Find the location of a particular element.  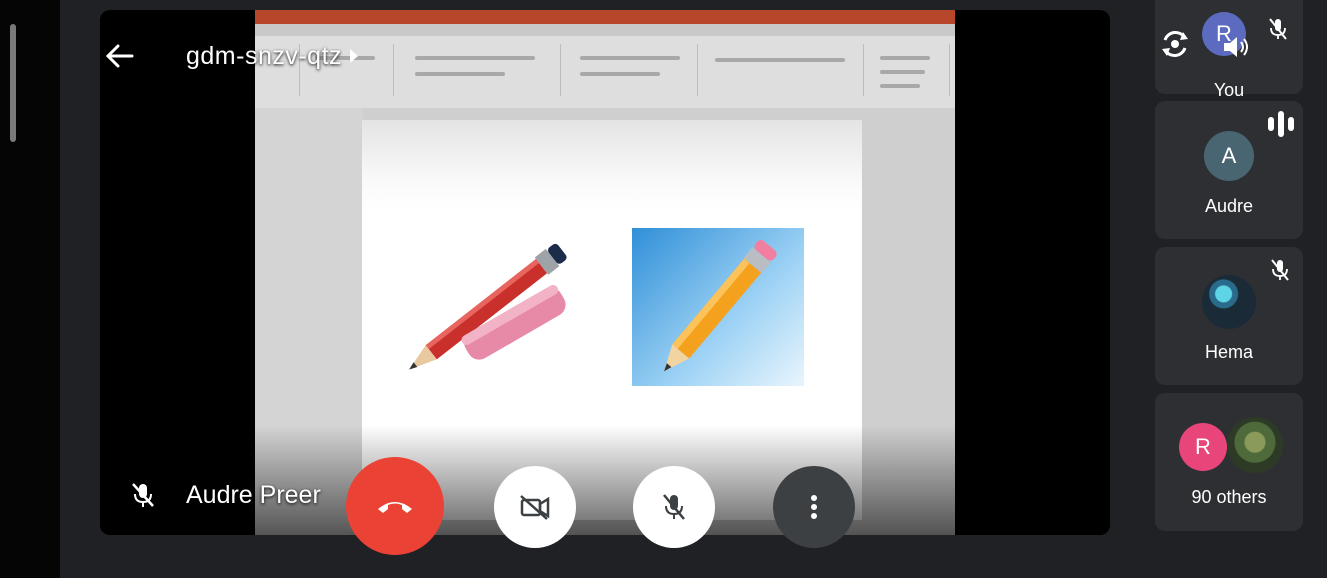

camera-toggle-button is located at coordinates (535, 507).